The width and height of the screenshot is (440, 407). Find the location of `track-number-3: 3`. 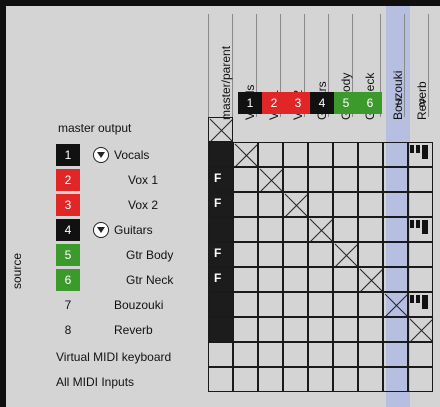

track-number-3: 3 is located at coordinates (68, 205).